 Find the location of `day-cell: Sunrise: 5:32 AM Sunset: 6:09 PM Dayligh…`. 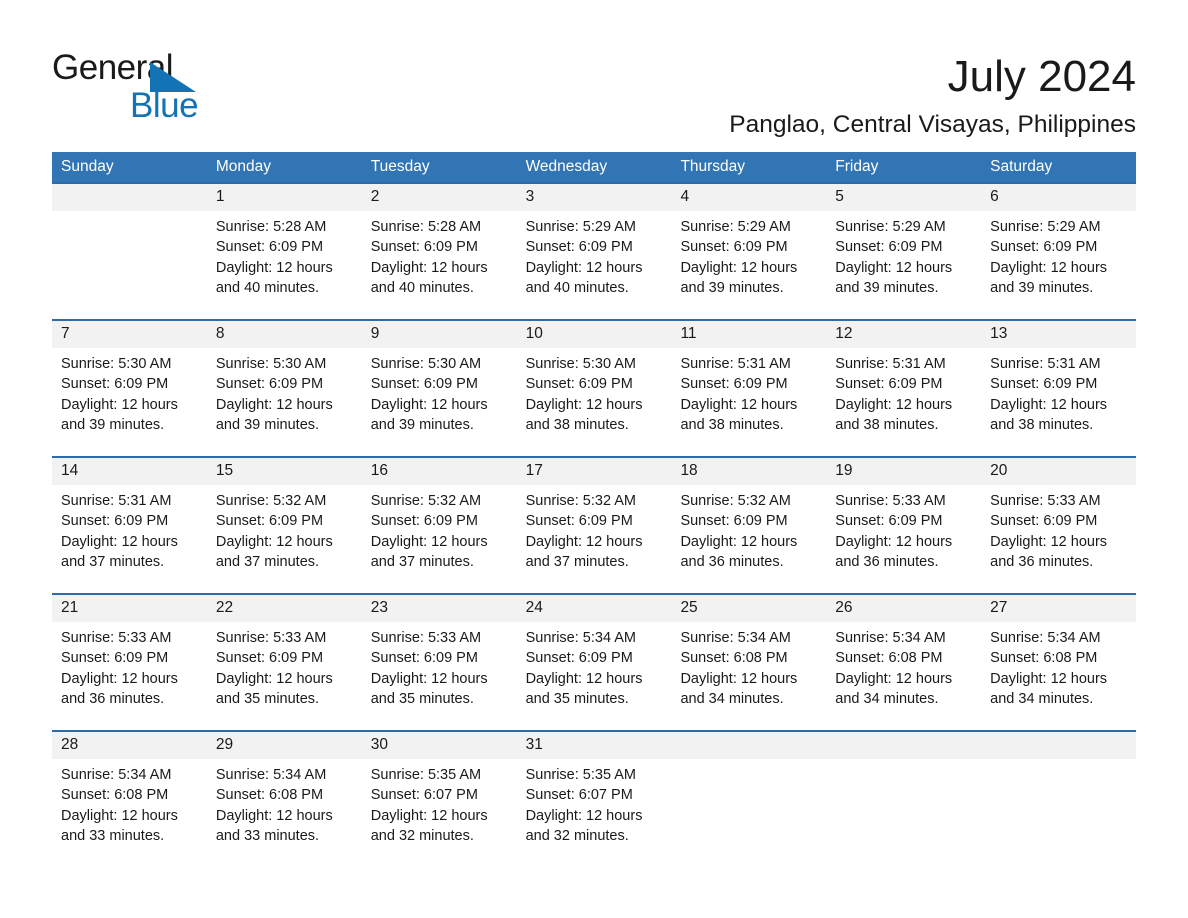

day-cell: Sunrise: 5:32 AM Sunset: 6:09 PM Dayligh… is located at coordinates (748, 534).